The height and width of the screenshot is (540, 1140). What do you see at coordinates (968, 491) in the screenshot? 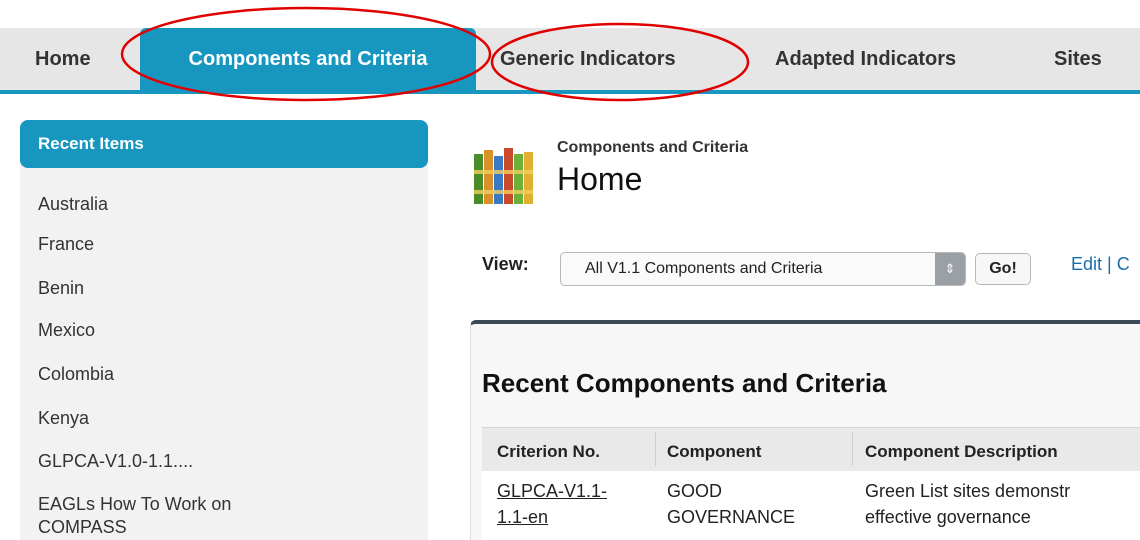
I see `description-line1: Green List sites demonstr` at bounding box center [968, 491].